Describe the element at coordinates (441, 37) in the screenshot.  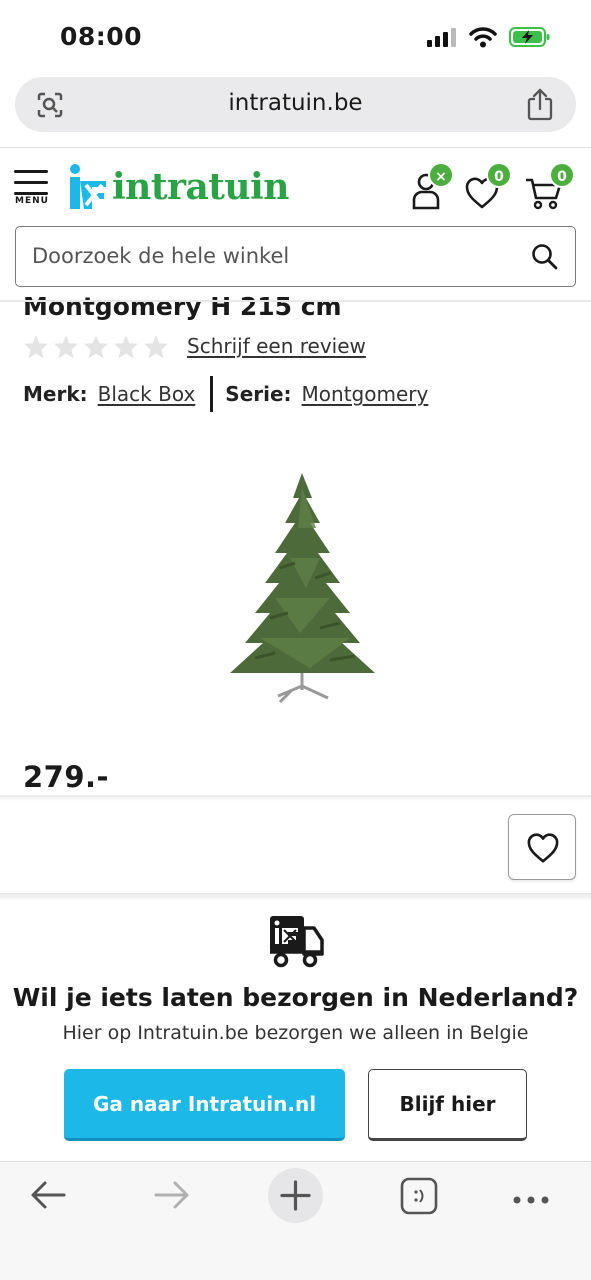
I see `signal-icon` at that location.